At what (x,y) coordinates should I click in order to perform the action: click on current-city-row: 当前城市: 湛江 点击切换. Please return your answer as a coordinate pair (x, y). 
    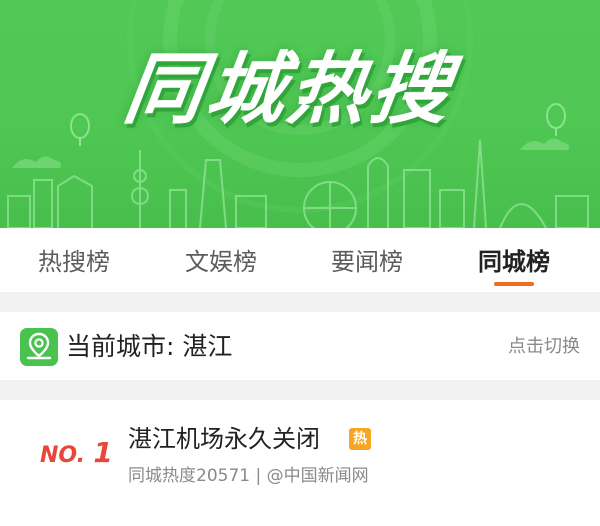
    Looking at the image, I should click on (300, 346).